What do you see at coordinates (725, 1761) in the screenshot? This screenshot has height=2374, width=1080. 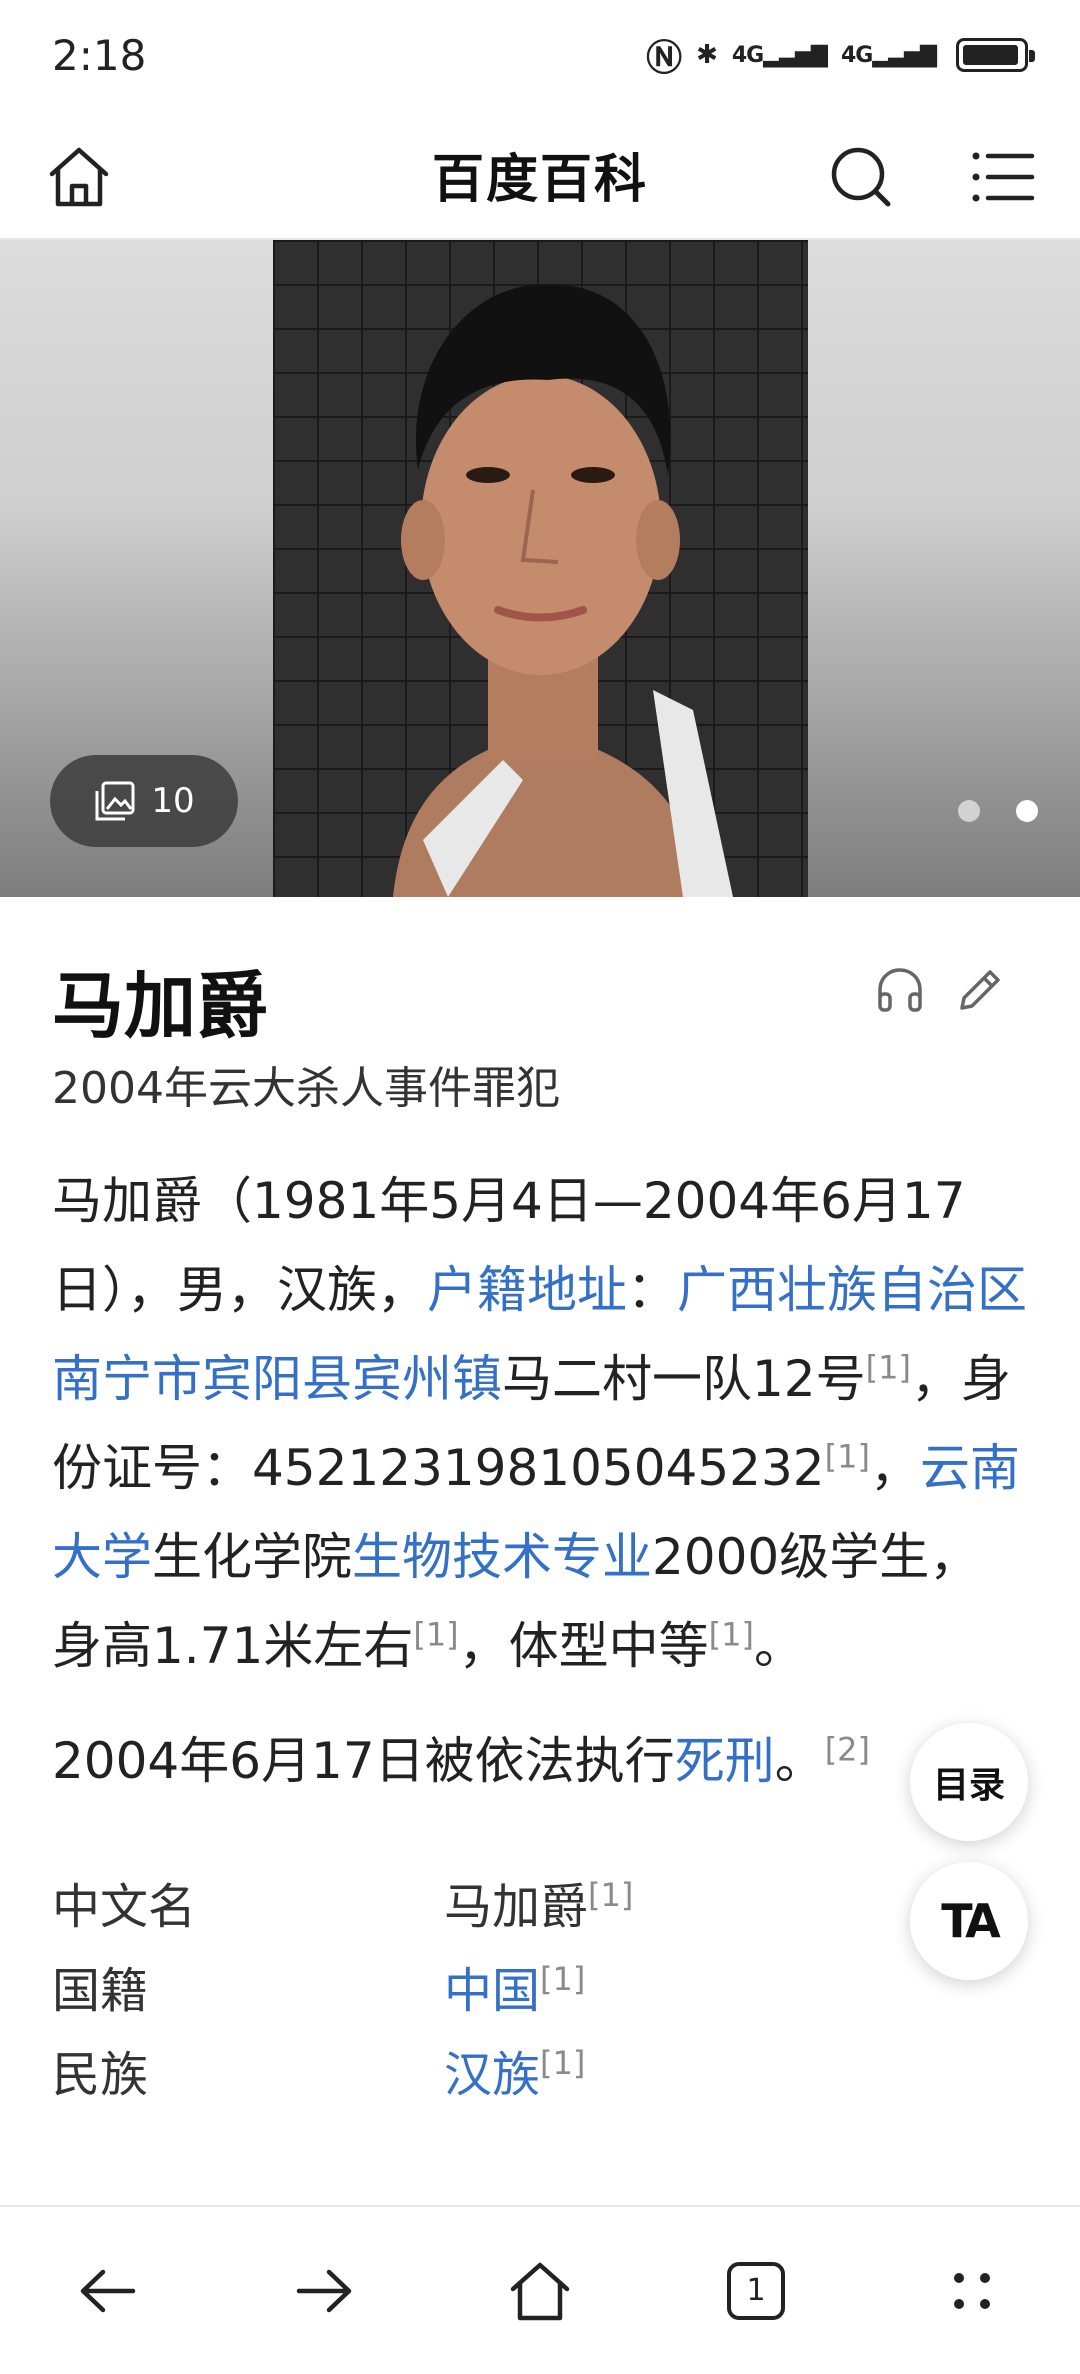 I see `link-death-penalty: 死刑` at bounding box center [725, 1761].